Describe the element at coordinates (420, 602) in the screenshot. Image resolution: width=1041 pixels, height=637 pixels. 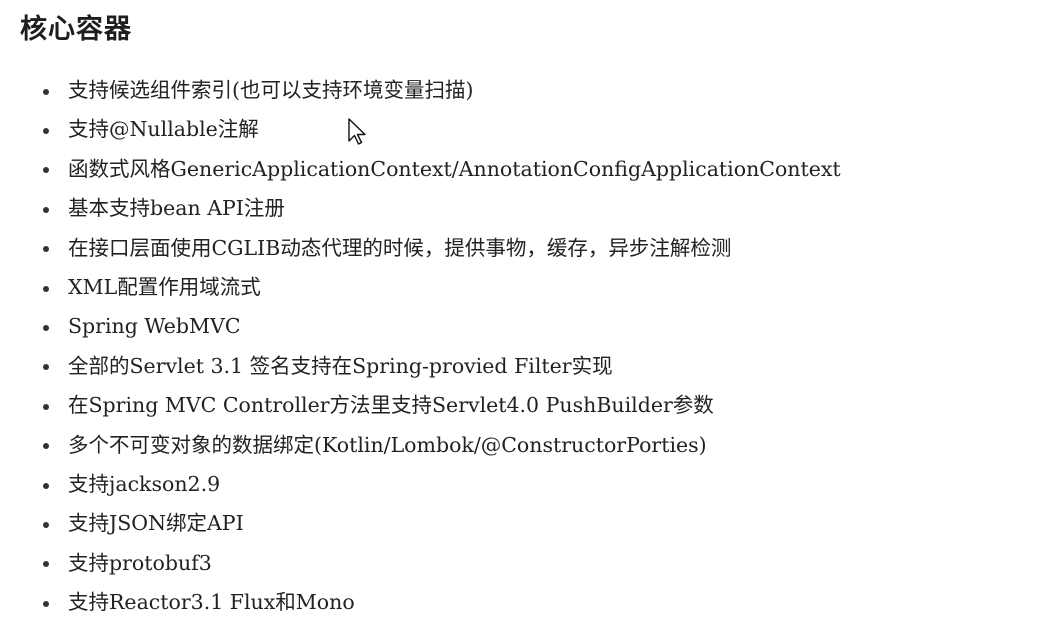
I see `list-item: 支持Reactor3.1 Flux和Mono` at that location.